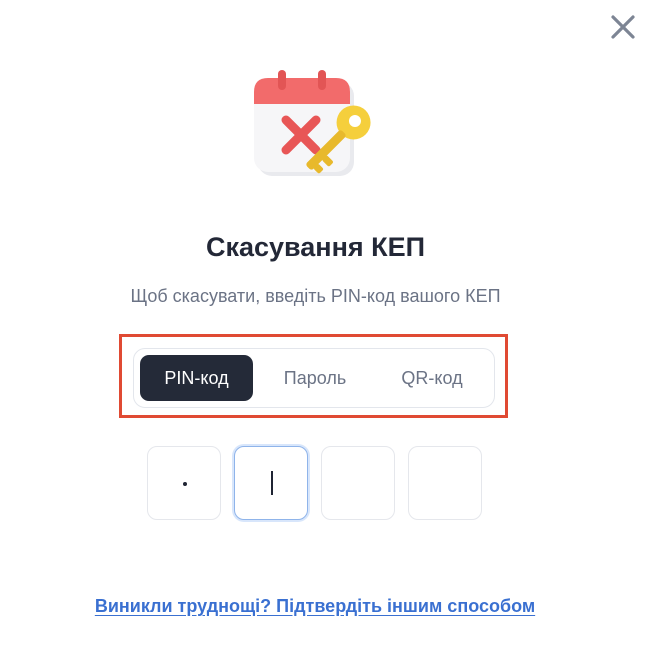  What do you see at coordinates (623, 27) in the screenshot?
I see `close-icon` at bounding box center [623, 27].